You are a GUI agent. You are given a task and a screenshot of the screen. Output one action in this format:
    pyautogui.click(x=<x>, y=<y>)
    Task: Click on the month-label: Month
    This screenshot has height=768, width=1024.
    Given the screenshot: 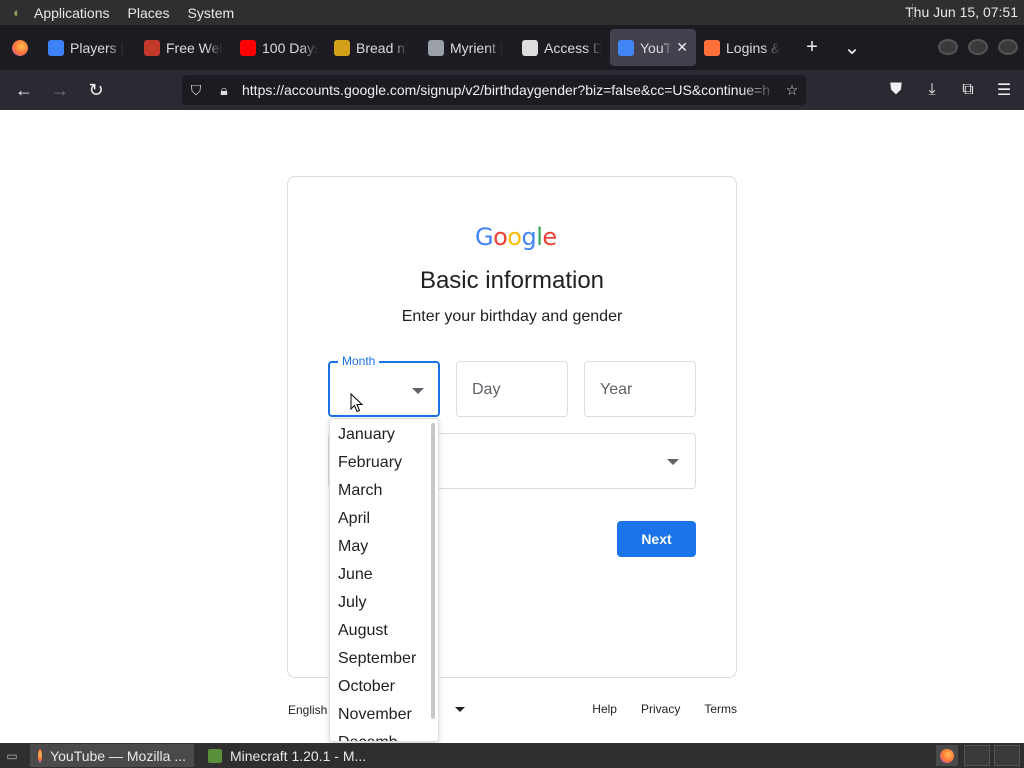 What is the action you would take?
    pyautogui.click(x=359, y=361)
    